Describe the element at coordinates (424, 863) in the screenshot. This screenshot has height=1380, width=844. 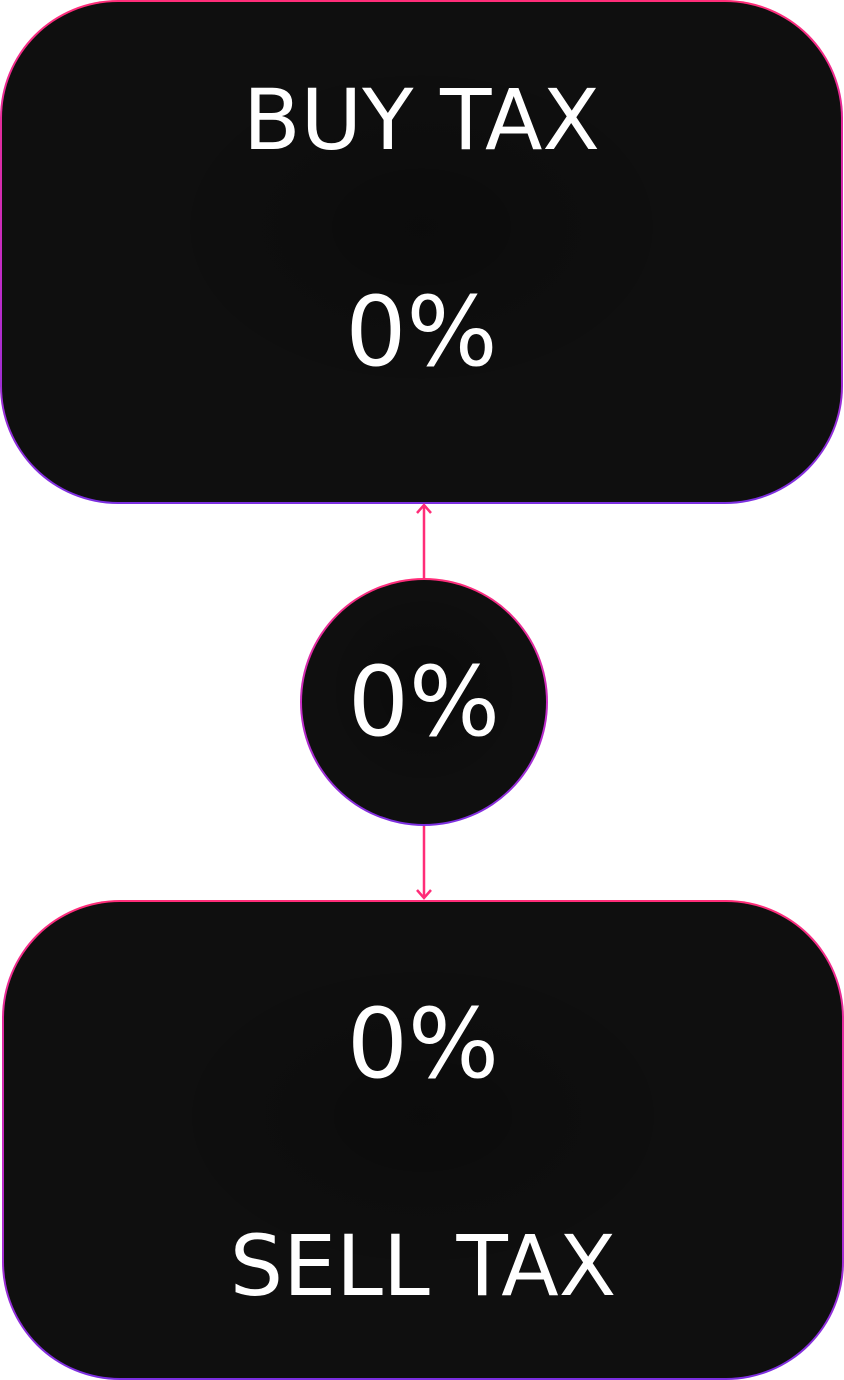
I see `arrow-down-to-sell-tax` at that location.